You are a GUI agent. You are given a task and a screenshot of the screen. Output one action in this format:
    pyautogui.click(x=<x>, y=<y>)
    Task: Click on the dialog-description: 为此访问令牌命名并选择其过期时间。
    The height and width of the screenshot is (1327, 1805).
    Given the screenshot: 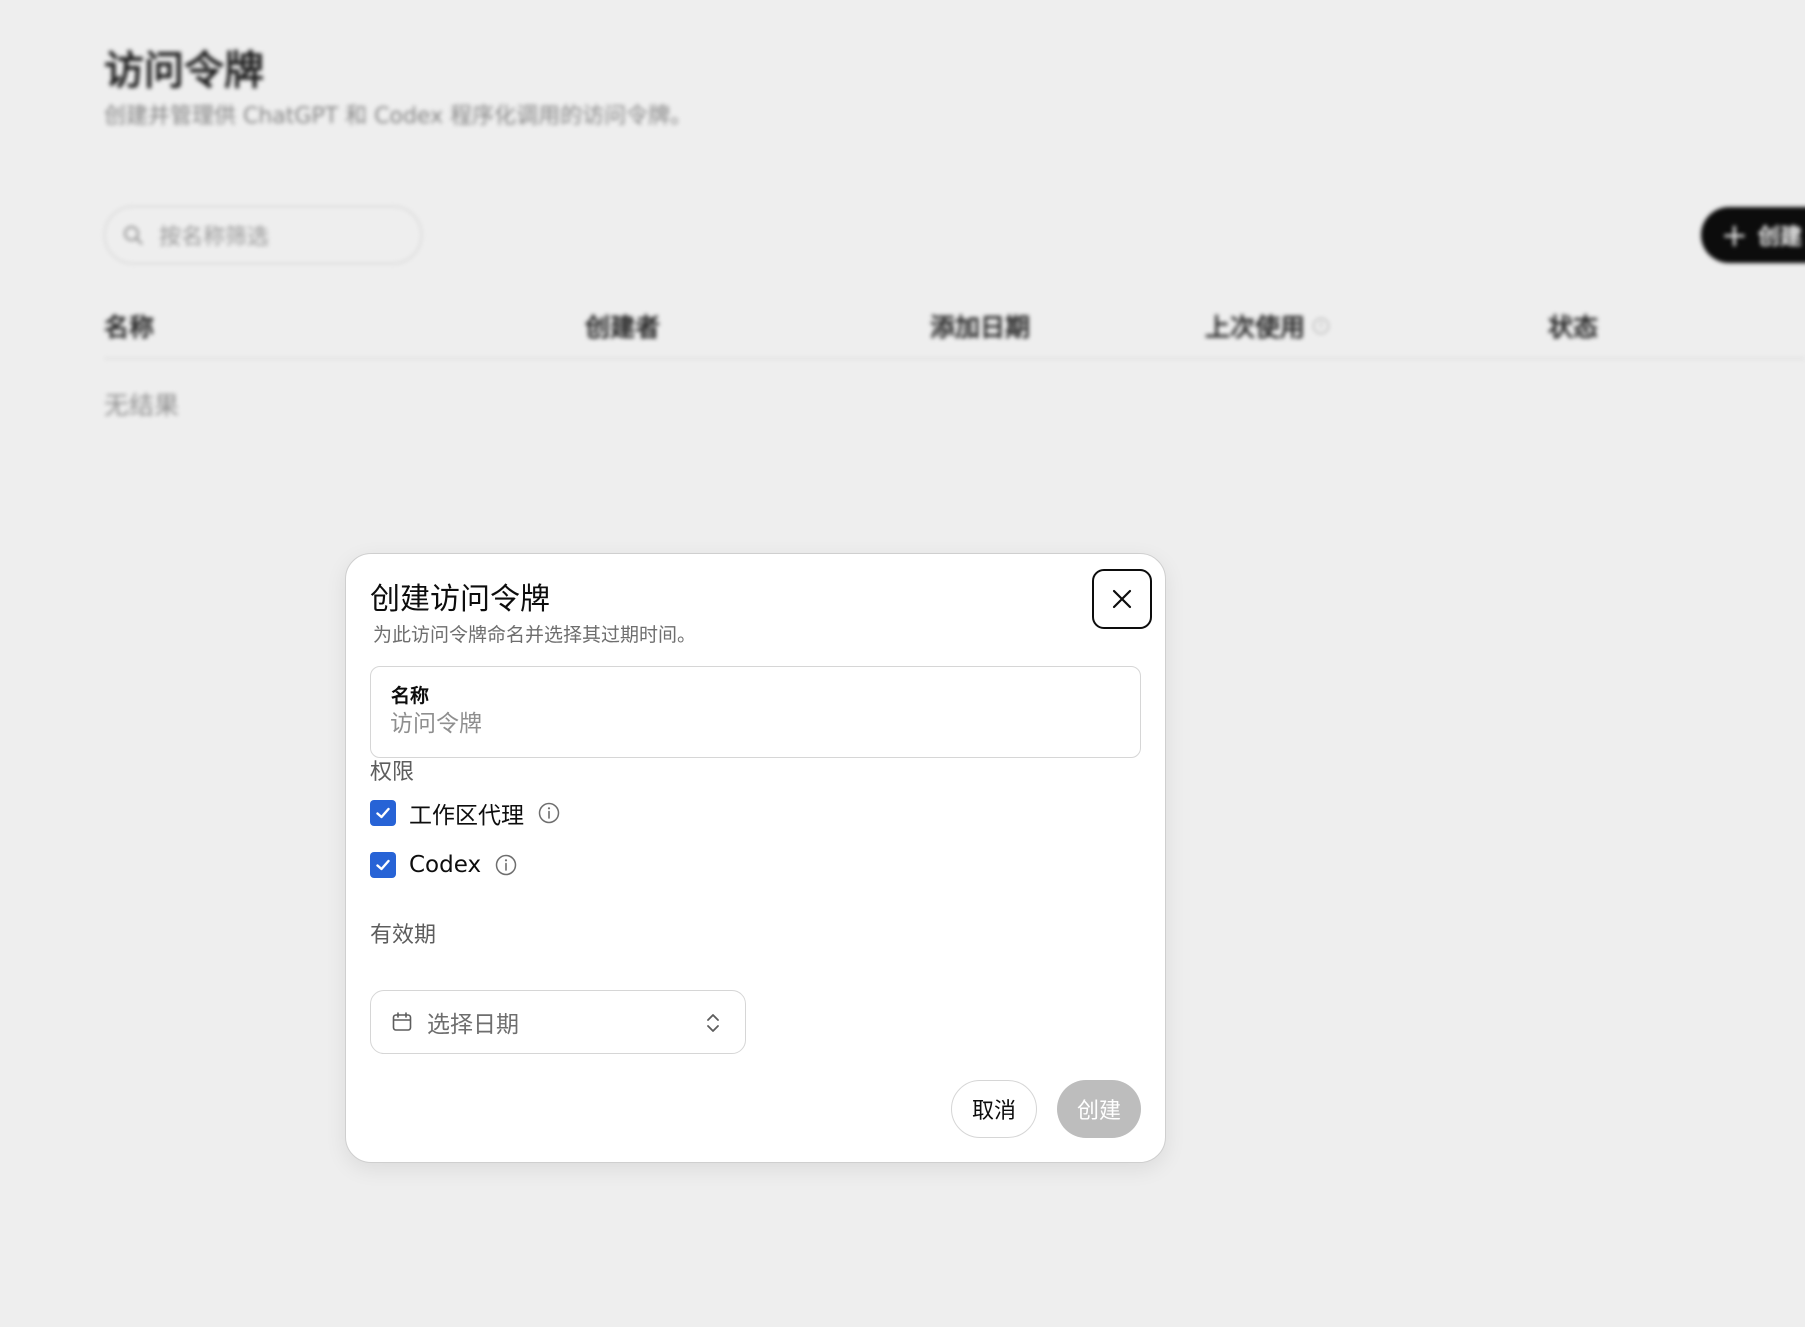 What is the action you would take?
    pyautogui.click(x=535, y=635)
    